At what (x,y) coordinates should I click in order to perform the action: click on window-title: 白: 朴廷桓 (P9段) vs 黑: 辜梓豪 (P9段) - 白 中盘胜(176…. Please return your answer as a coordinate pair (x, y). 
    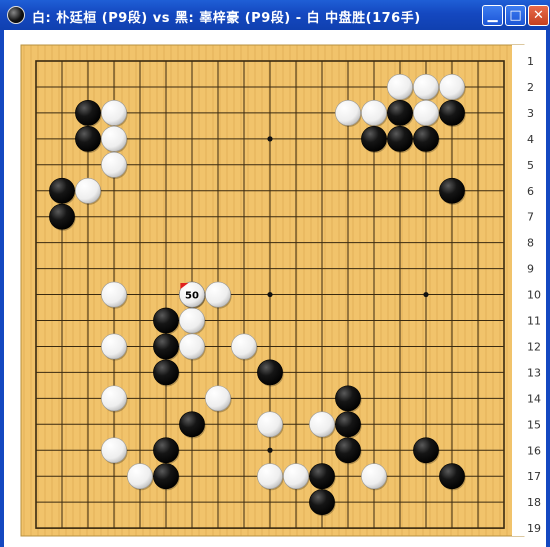
    Looking at the image, I should click on (226, 18).